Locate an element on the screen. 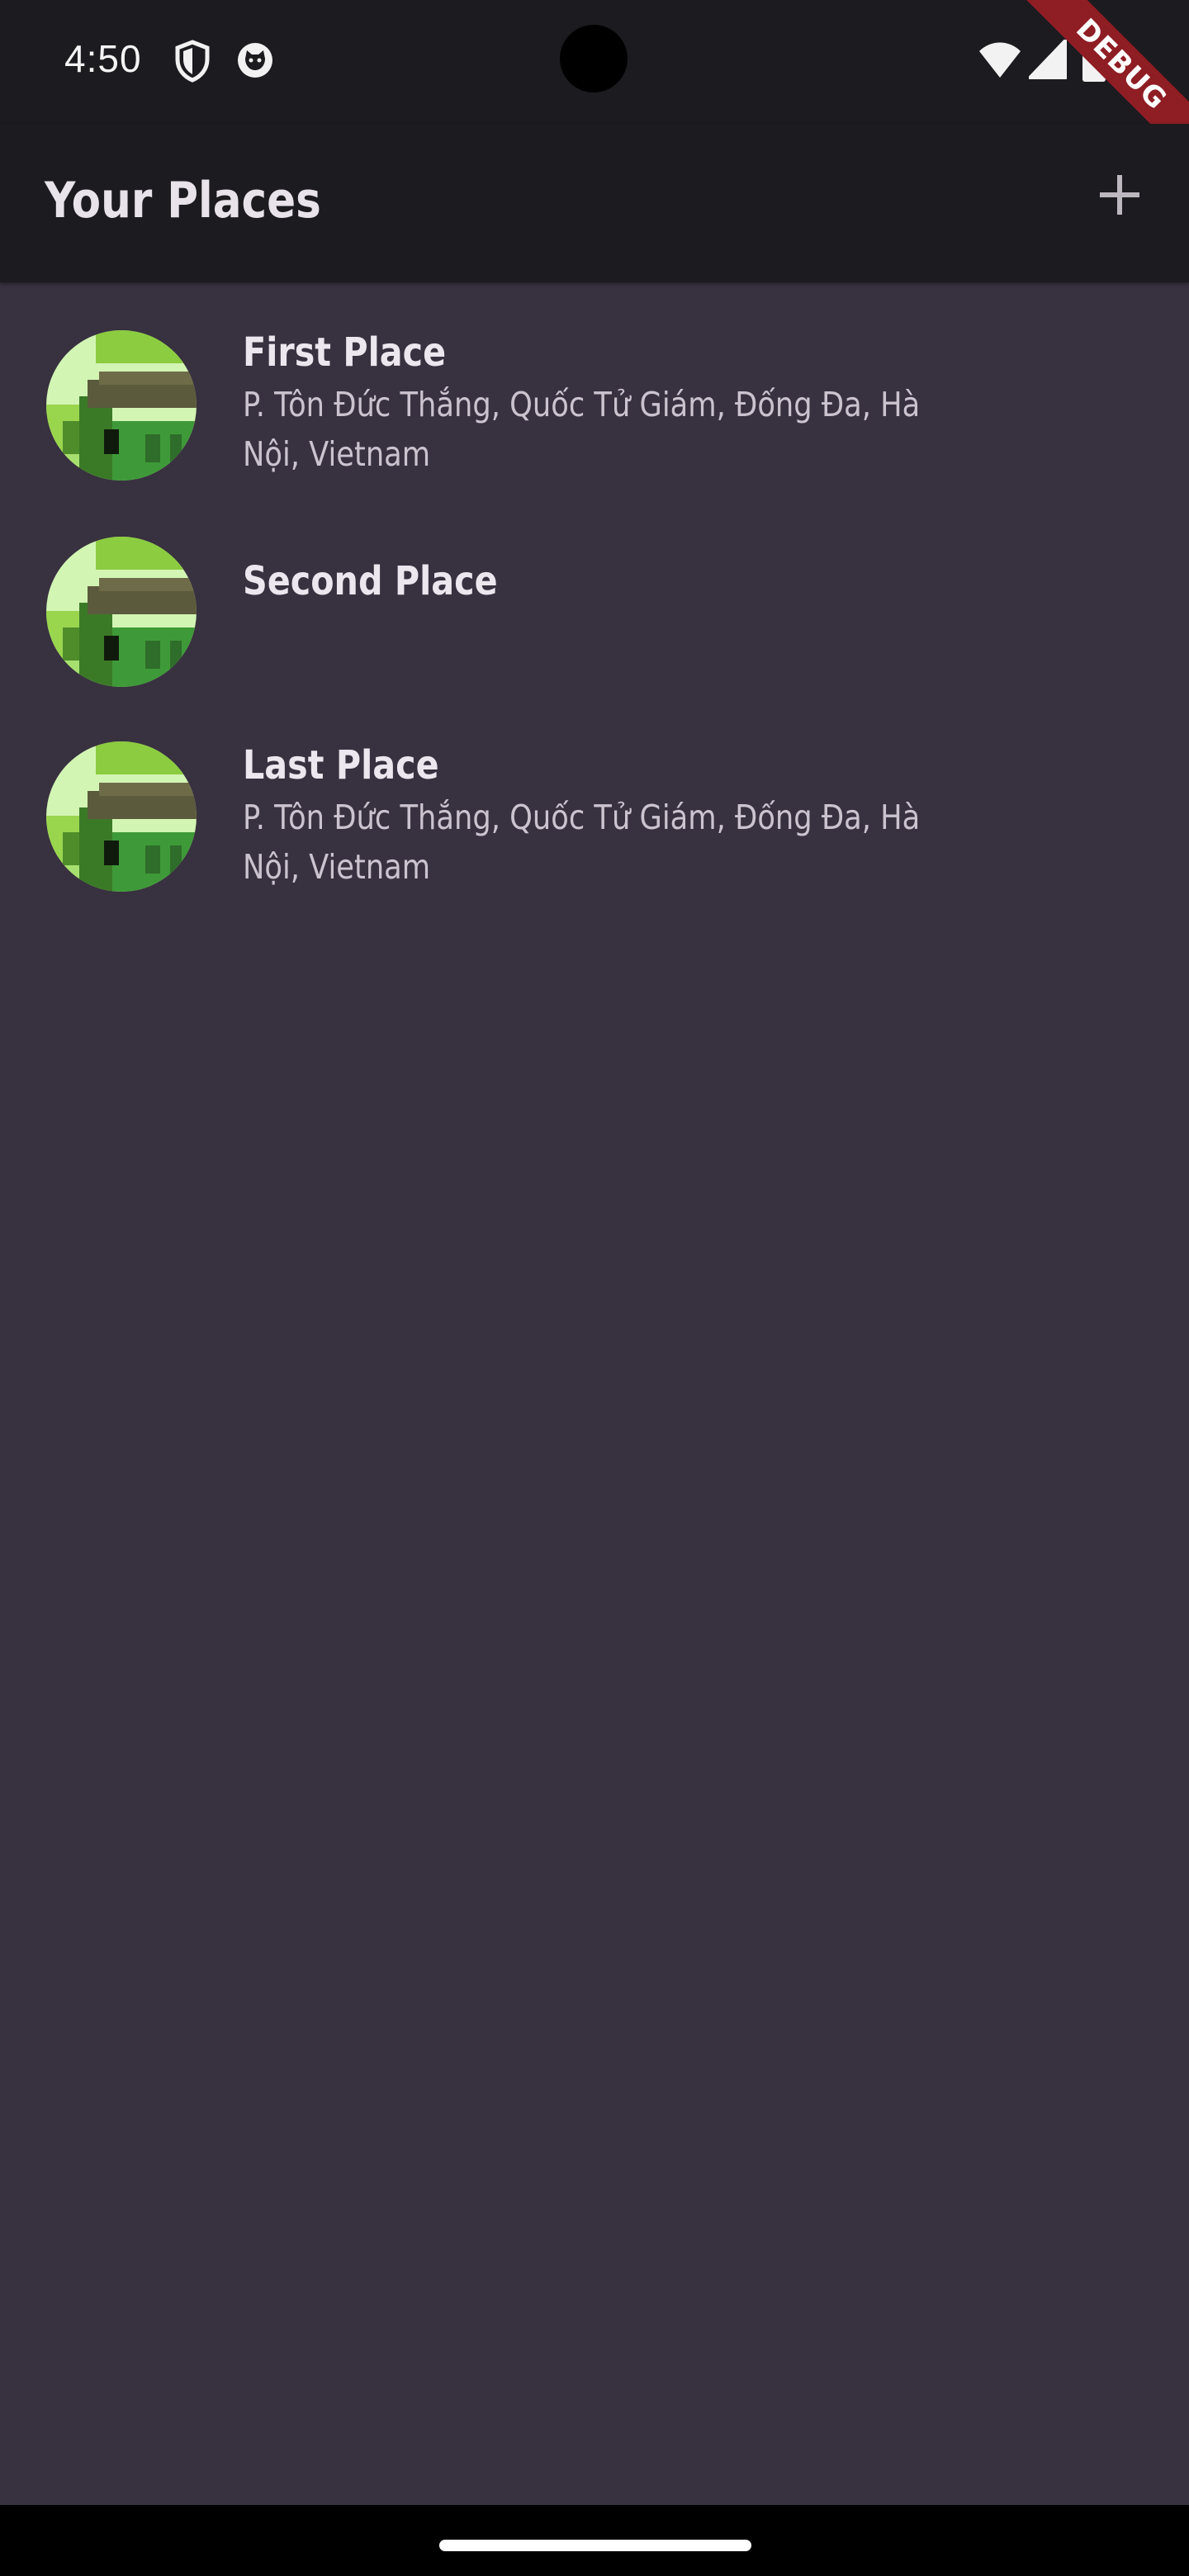  add-place-button is located at coordinates (1120, 195).